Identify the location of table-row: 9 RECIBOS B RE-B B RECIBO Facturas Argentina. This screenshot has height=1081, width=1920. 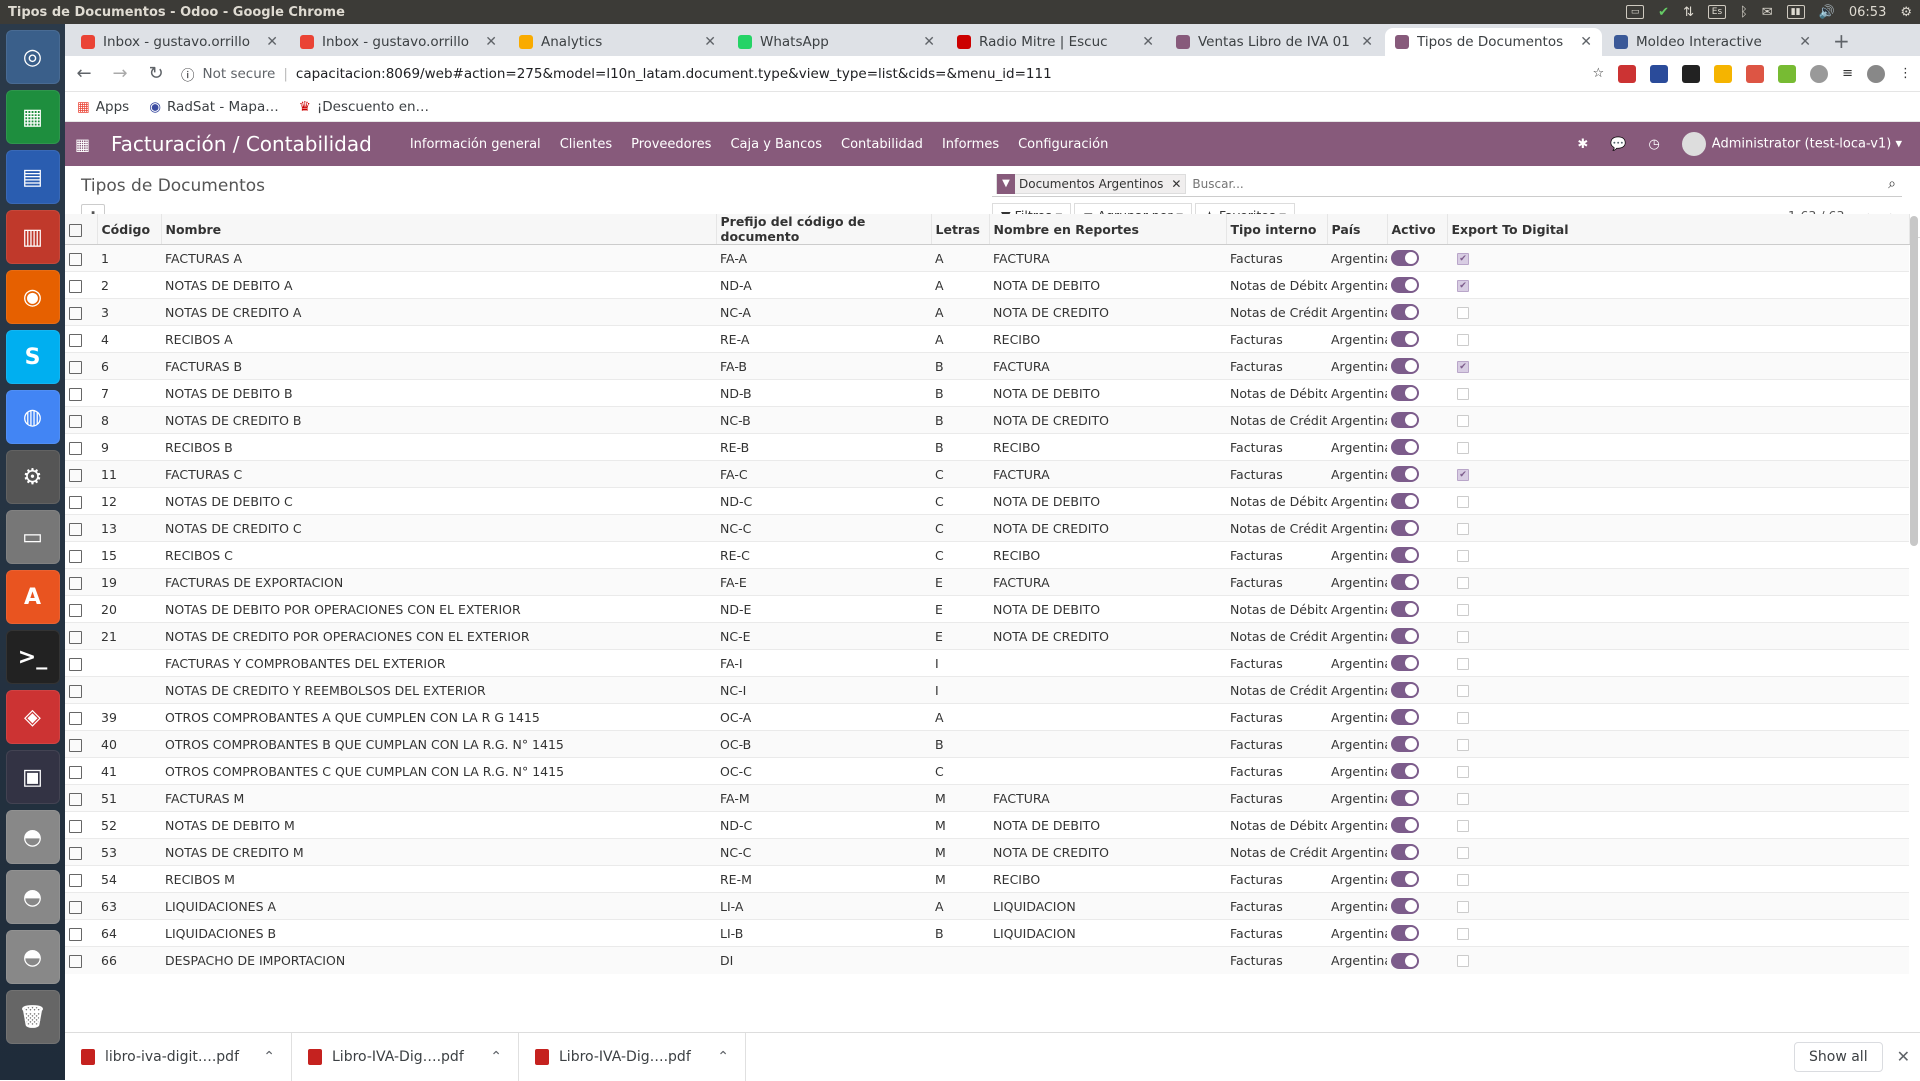
(987, 447).